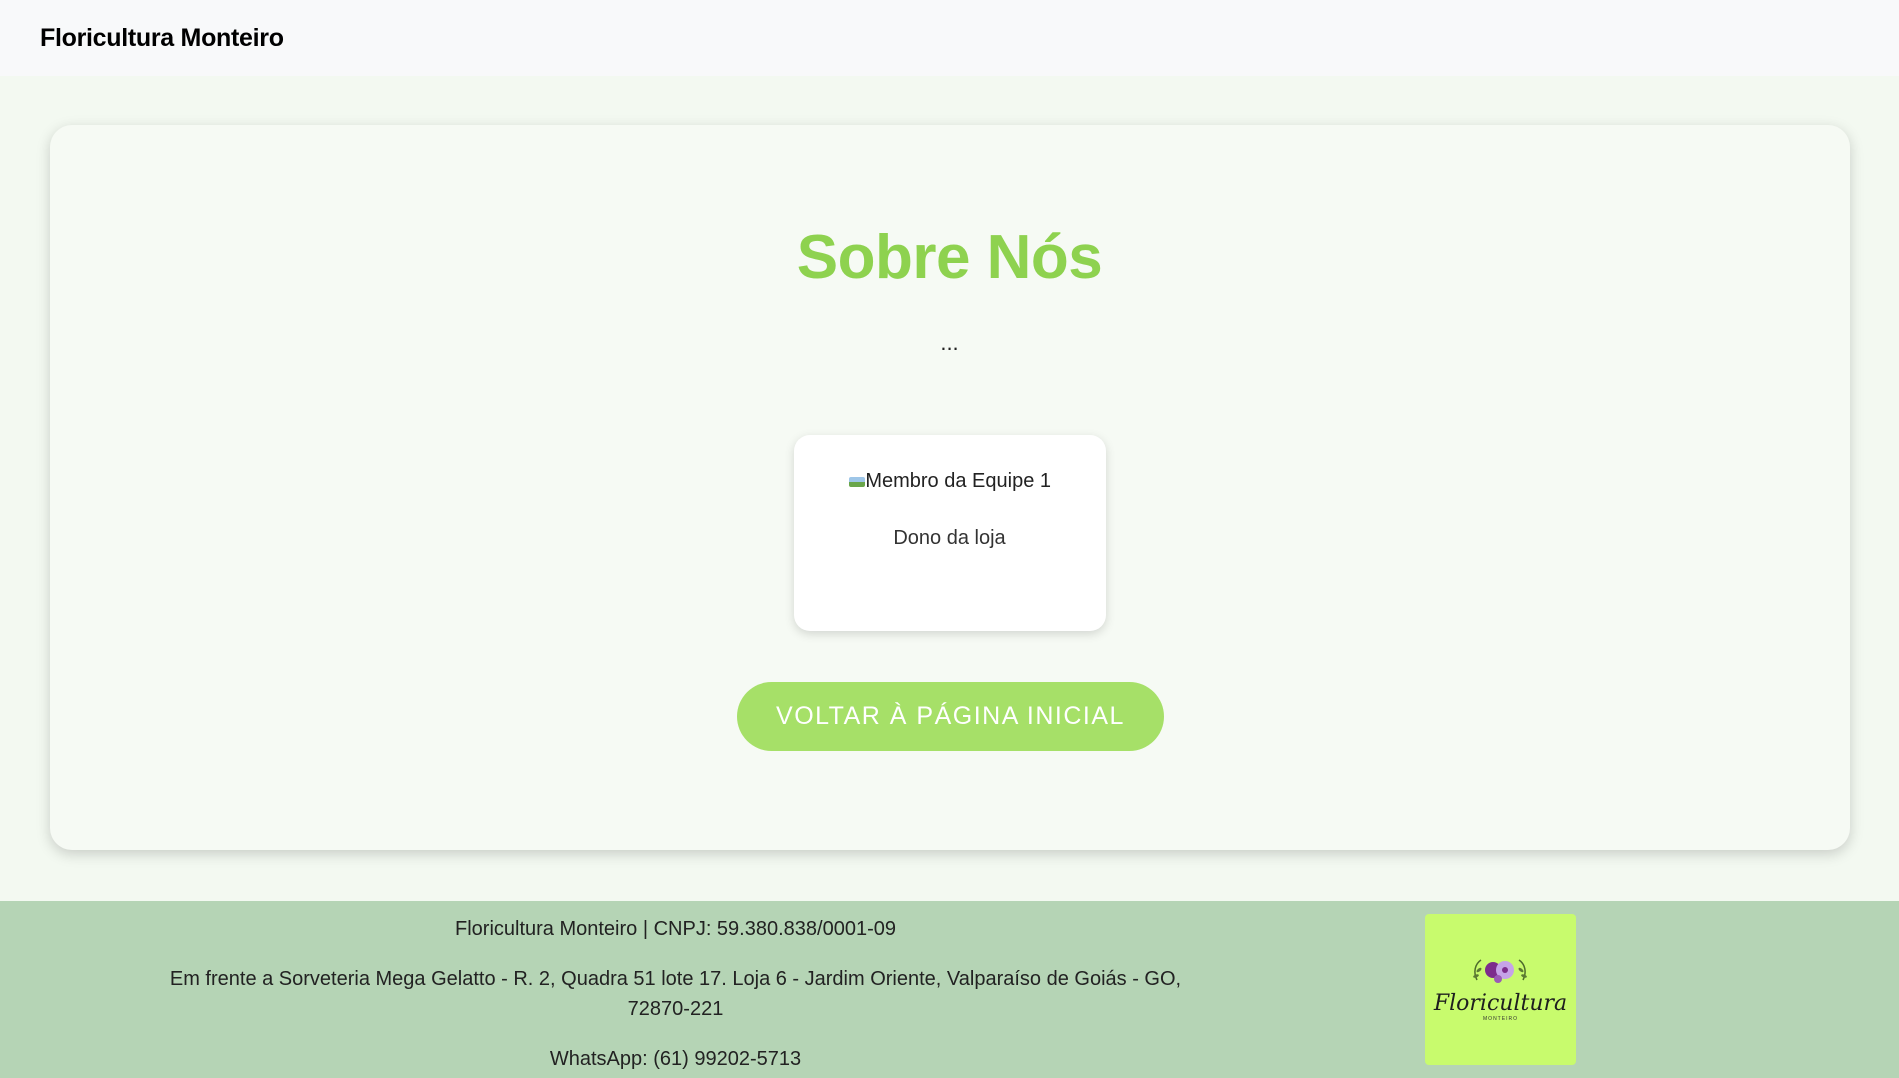  Describe the element at coordinates (162, 38) in the screenshot. I see `brand-link: Floricultura Monteiro` at that location.